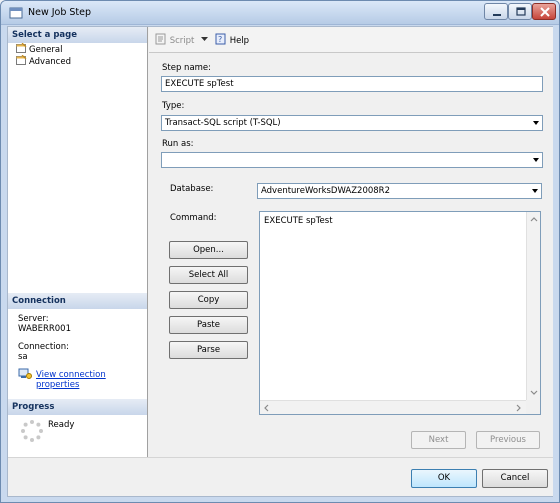 This screenshot has height=503, width=560. What do you see at coordinates (533, 306) in the screenshot?
I see `vertical-scrollbar` at bounding box center [533, 306].